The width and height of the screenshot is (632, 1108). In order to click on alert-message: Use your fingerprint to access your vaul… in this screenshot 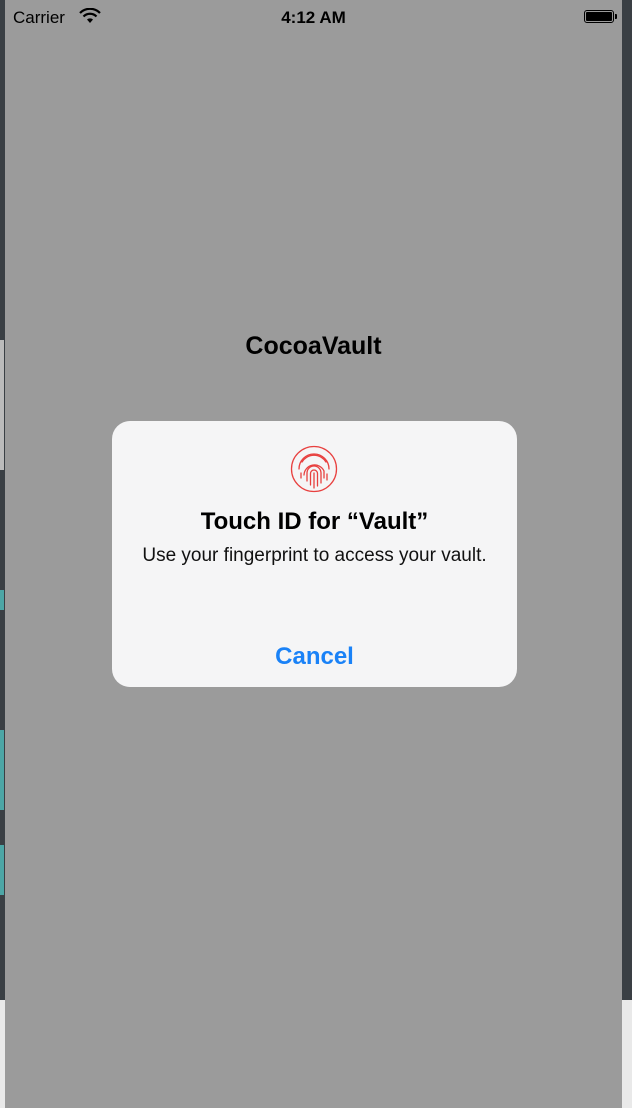, I will do `click(314, 555)`.